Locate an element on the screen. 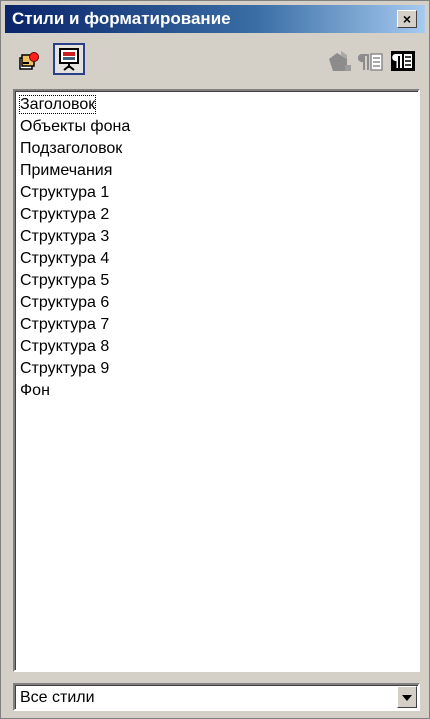  toolbar is located at coordinates (215, 61).